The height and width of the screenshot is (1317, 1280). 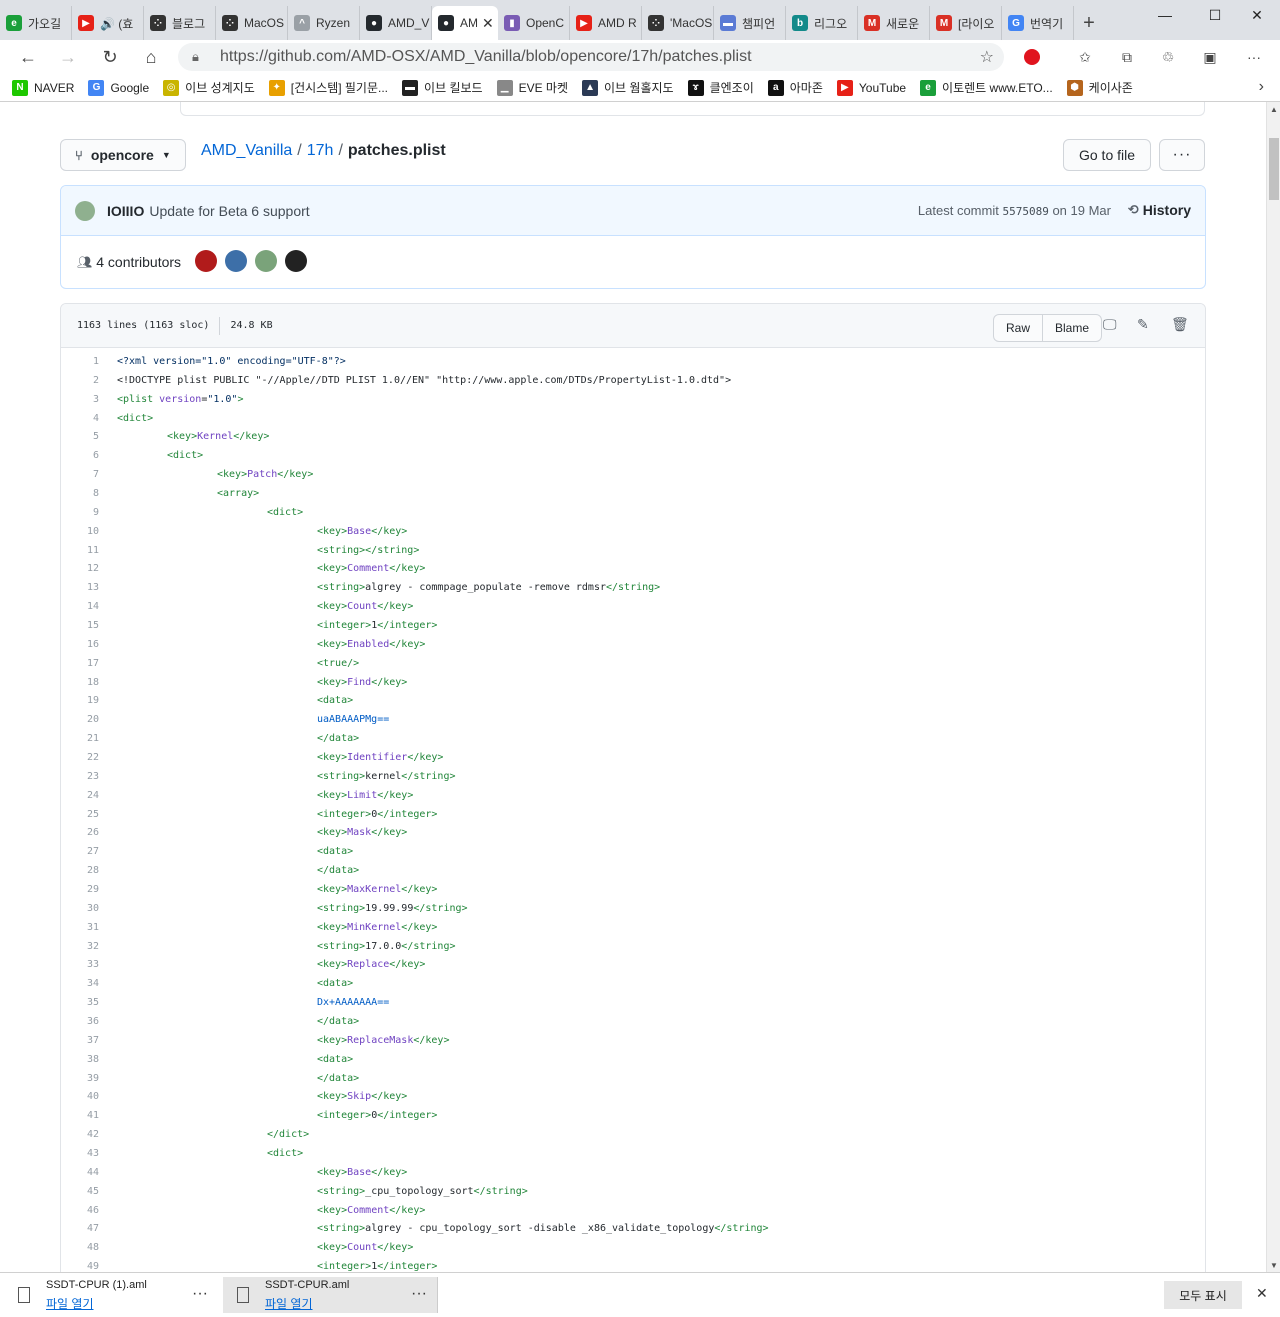 I want to click on download-menu-icon: ···, so click(x=200, y=1294).